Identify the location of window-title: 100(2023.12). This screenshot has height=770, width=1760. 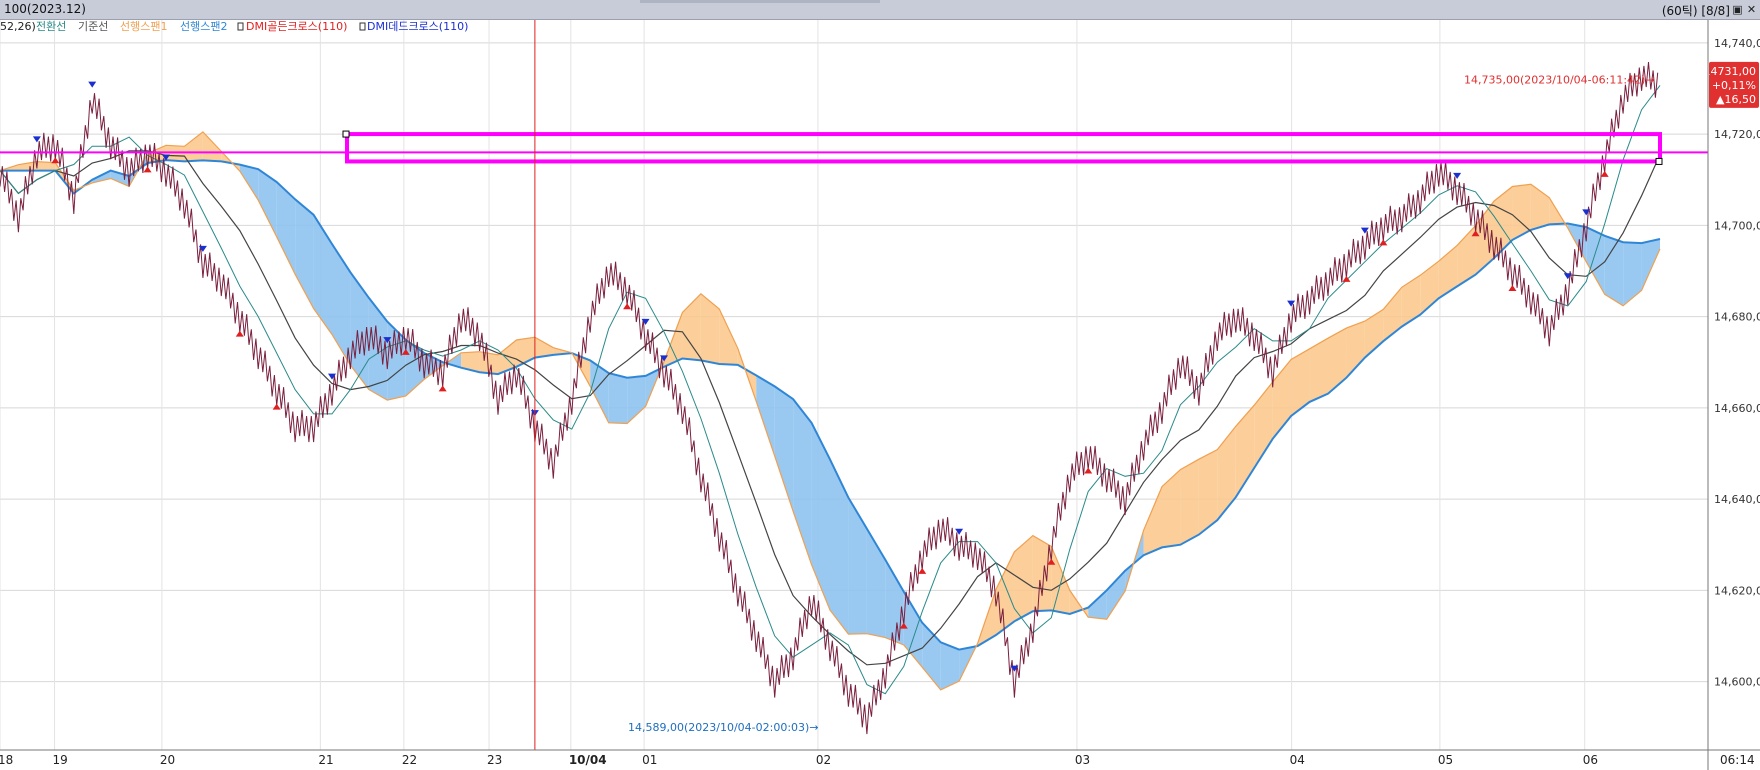
(45, 9).